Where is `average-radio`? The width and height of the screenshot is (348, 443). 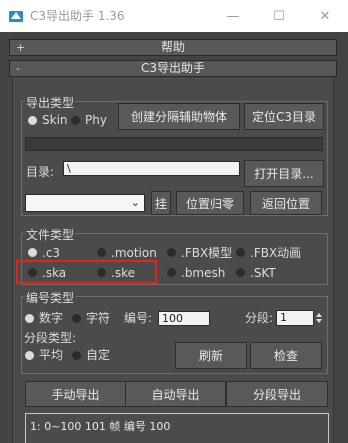
average-radio is located at coordinates (29, 355).